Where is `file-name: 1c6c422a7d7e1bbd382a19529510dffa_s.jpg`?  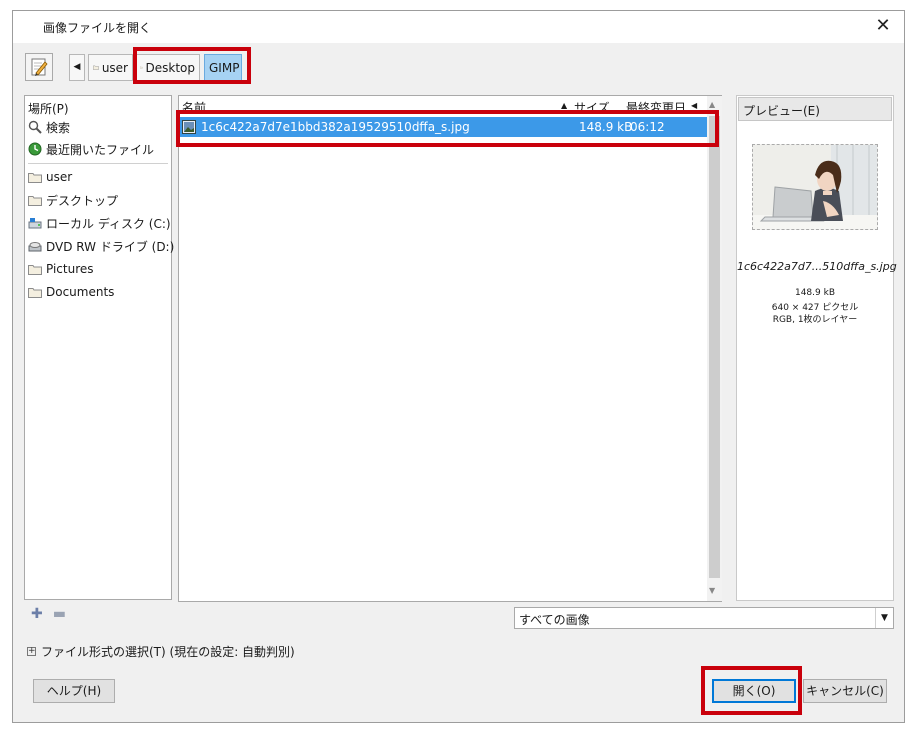
file-name: 1c6c422a7d7e1bbd382a19529510dffa_s.jpg is located at coordinates (335, 127).